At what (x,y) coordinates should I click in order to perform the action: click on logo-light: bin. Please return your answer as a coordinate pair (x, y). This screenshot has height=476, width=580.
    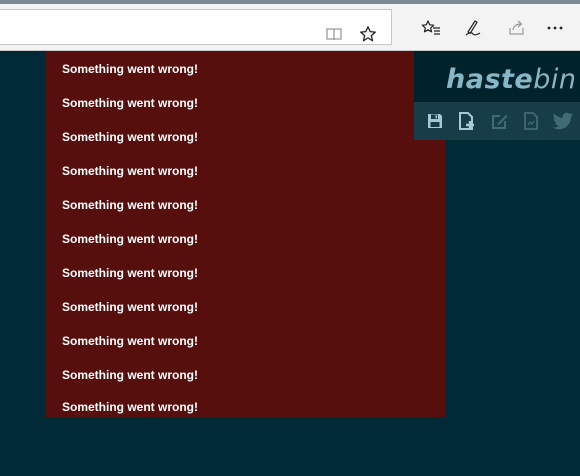
    Looking at the image, I should click on (555, 79).